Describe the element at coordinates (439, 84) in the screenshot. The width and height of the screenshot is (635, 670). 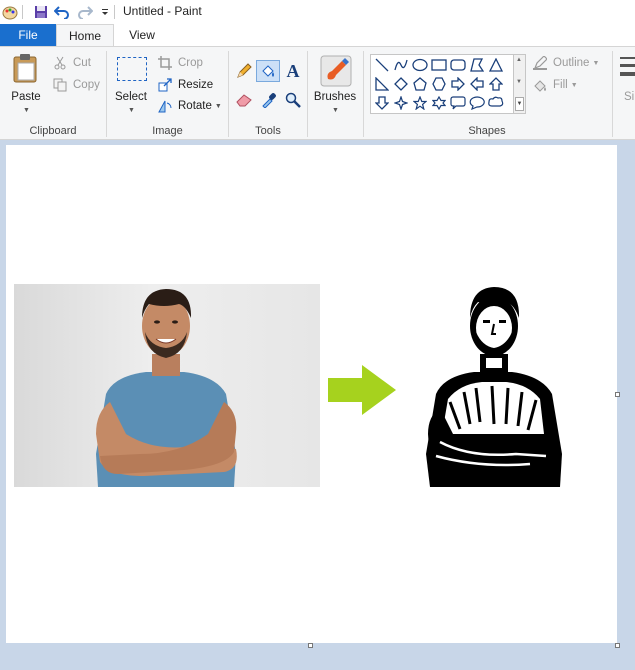
I see `hexagon-shape-icon` at that location.